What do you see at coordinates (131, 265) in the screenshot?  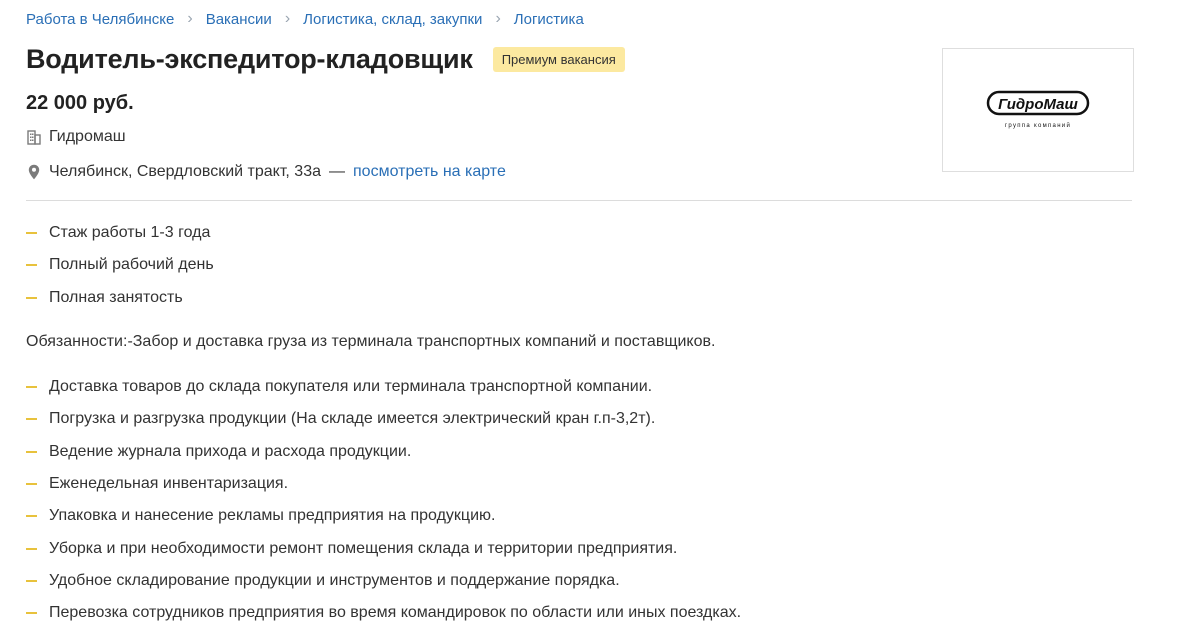 I see `list-item-text: Полный рабочий день` at bounding box center [131, 265].